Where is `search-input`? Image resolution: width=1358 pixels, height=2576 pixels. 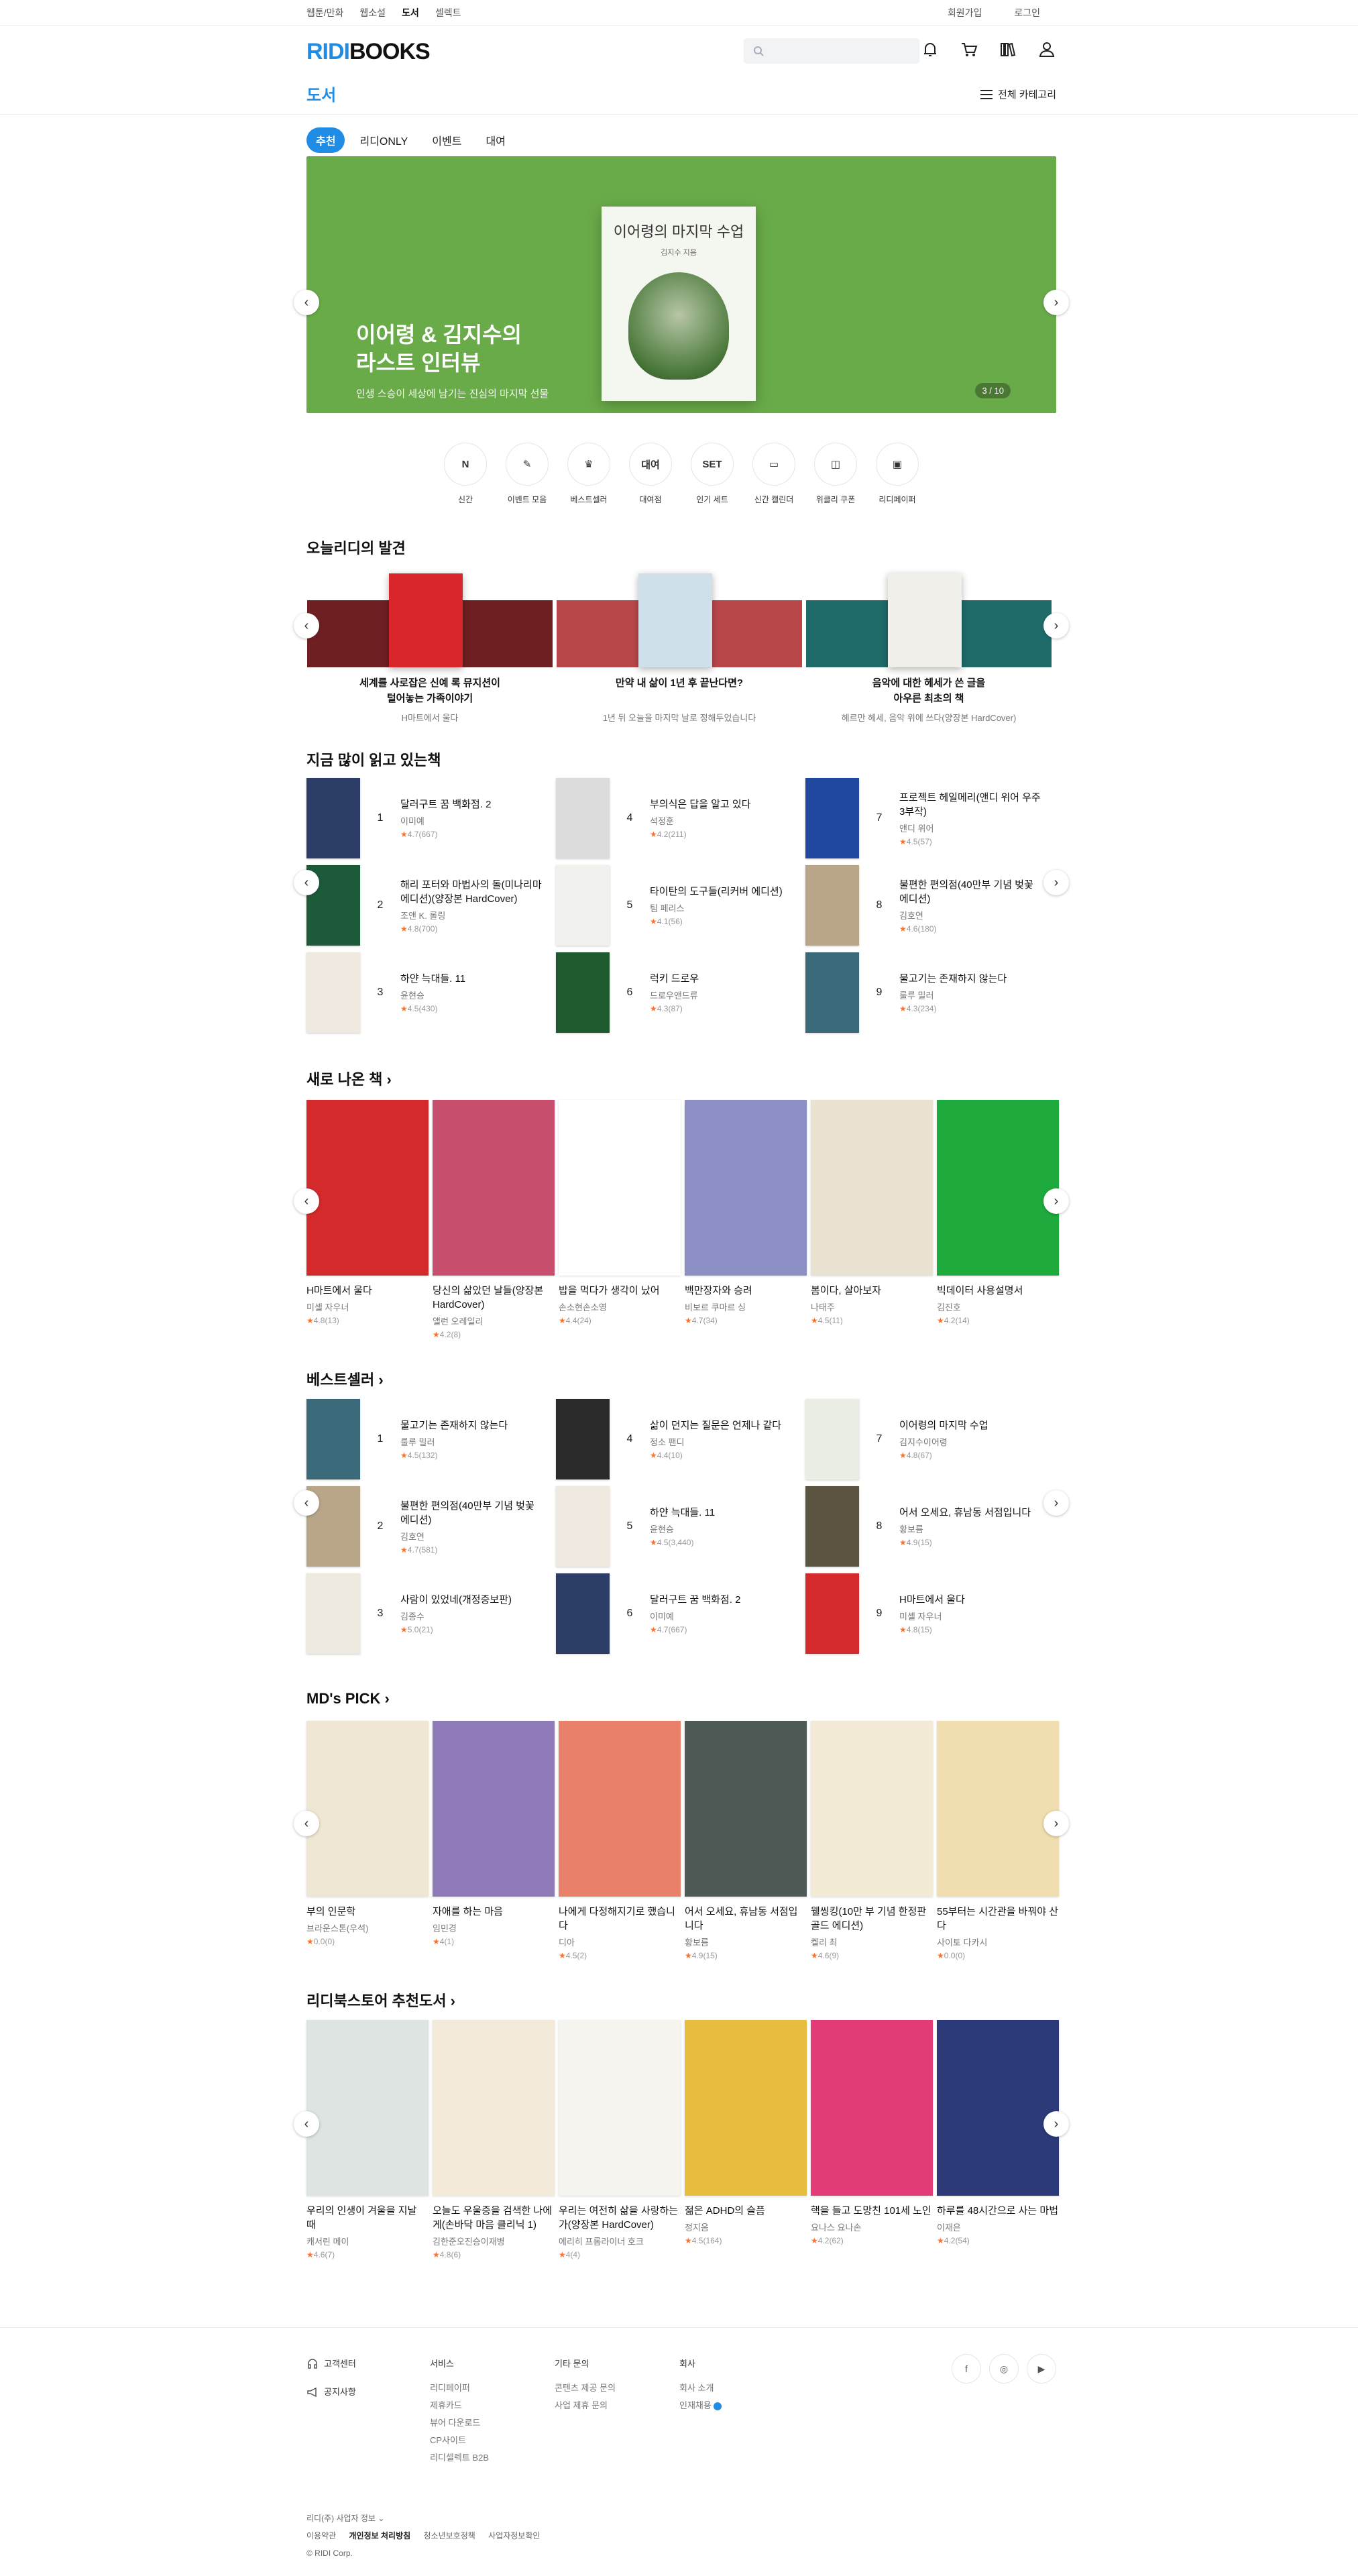 search-input is located at coordinates (831, 51).